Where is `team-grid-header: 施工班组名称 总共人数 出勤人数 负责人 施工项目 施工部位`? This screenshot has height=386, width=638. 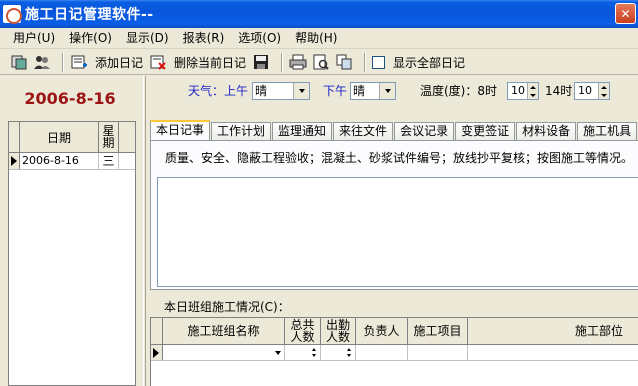
team-grid-header: 施工班组名称 总共人数 出勤人数 负责人 施工项目 施工部位 is located at coordinates (394, 331).